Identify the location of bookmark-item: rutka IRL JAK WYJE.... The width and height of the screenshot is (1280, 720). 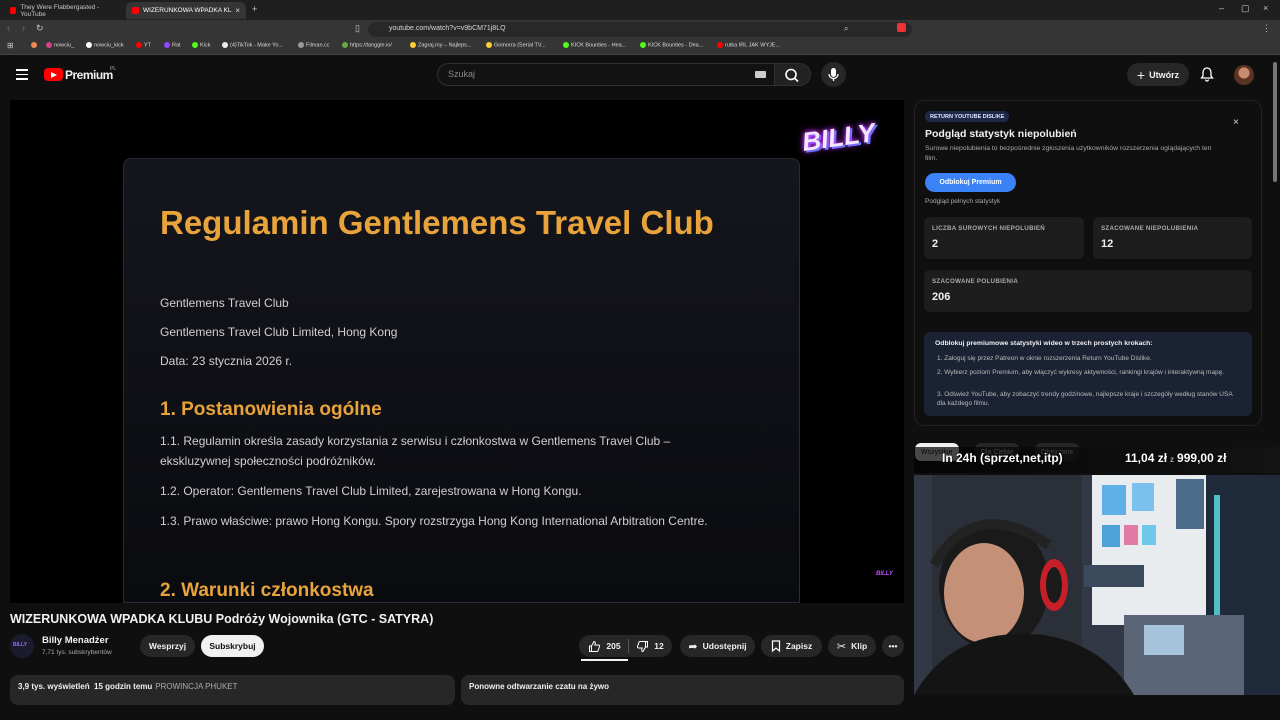
(748, 45).